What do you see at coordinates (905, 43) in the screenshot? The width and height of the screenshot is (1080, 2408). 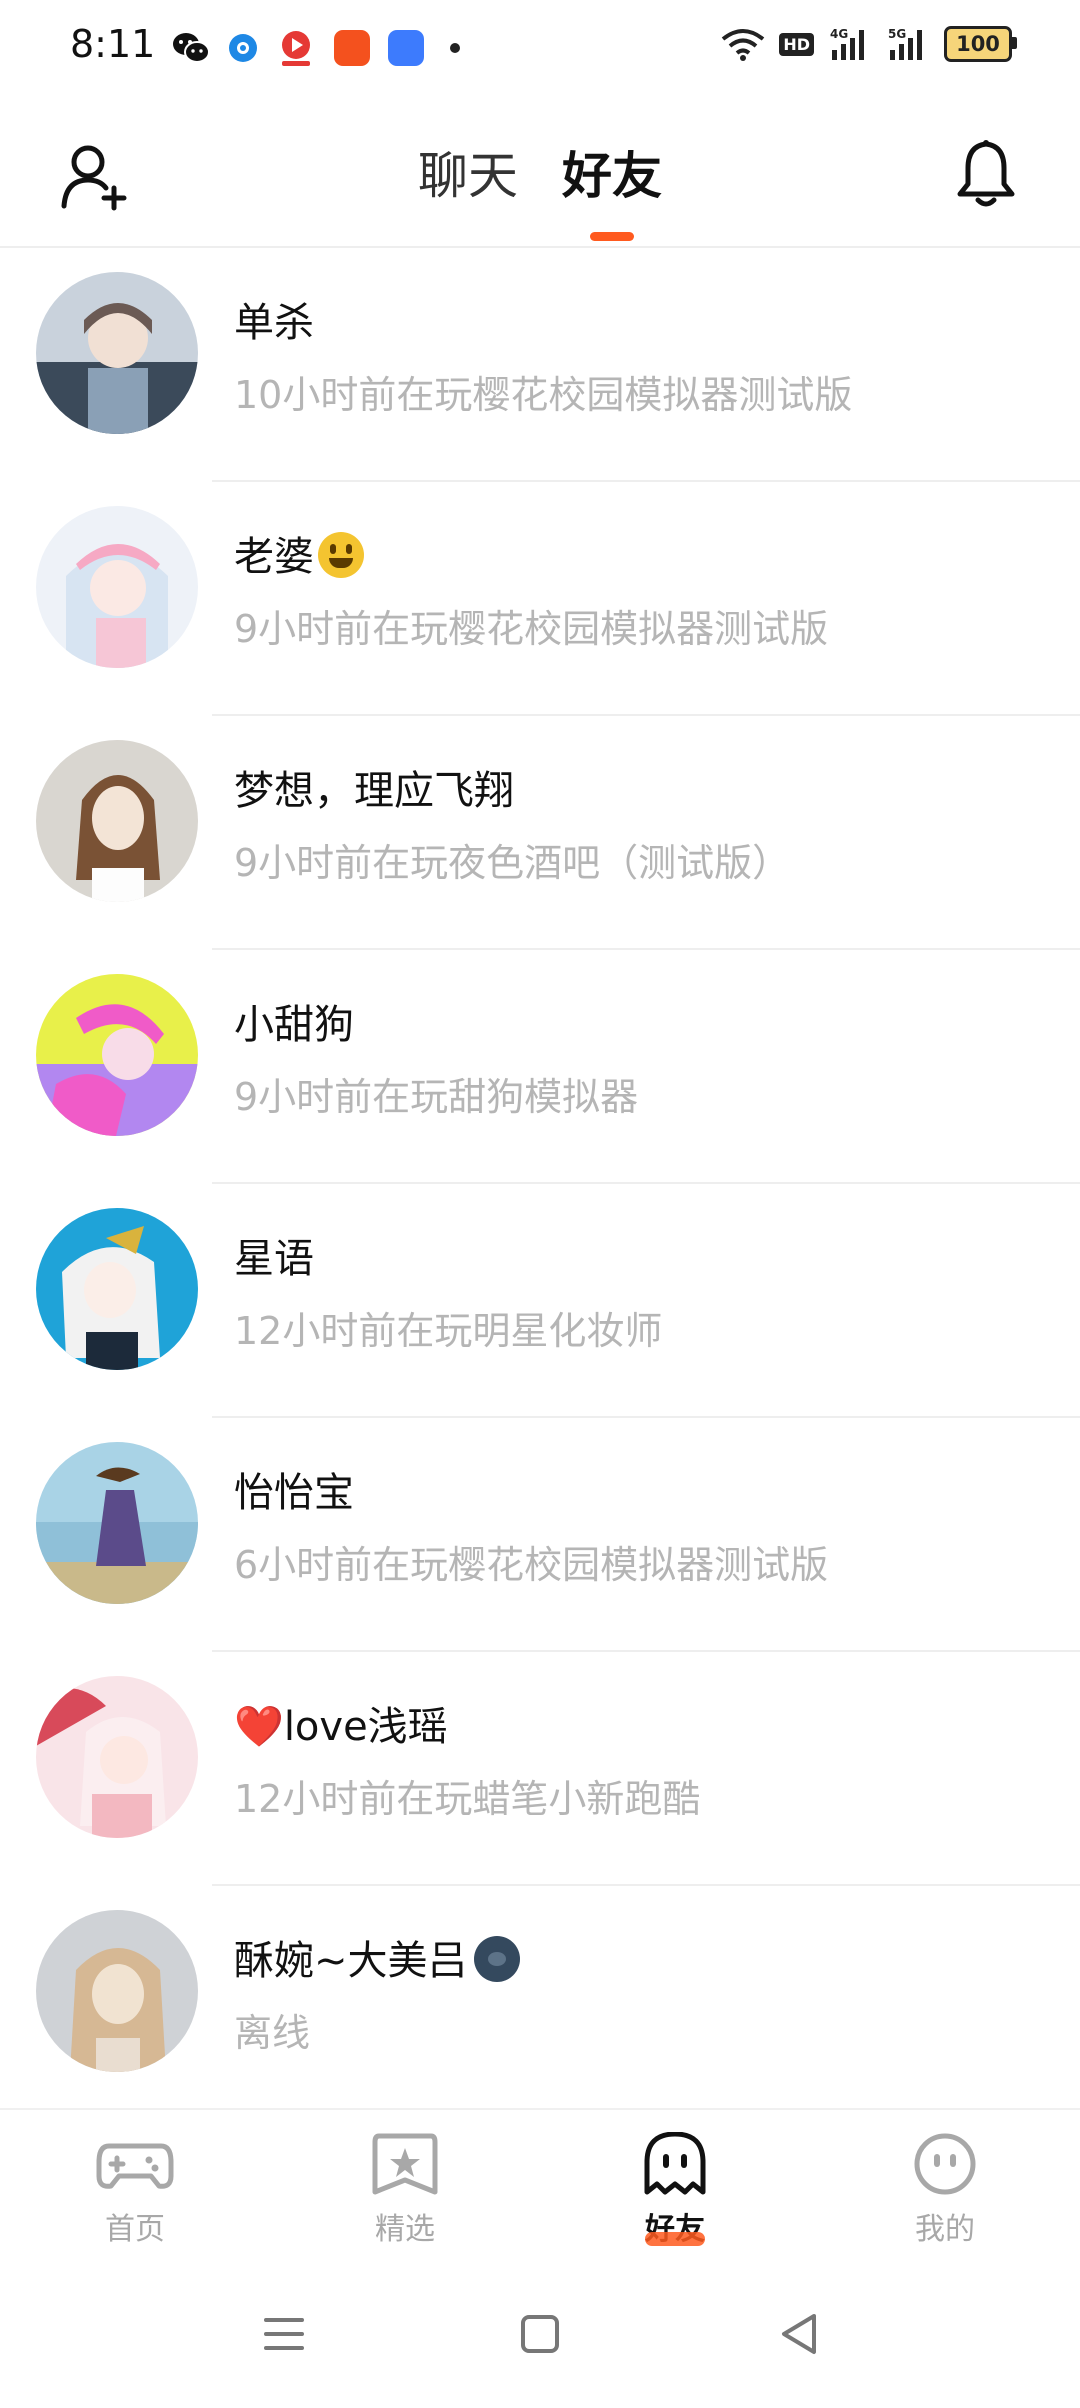 I see `signal-5g-icon: 5G` at bounding box center [905, 43].